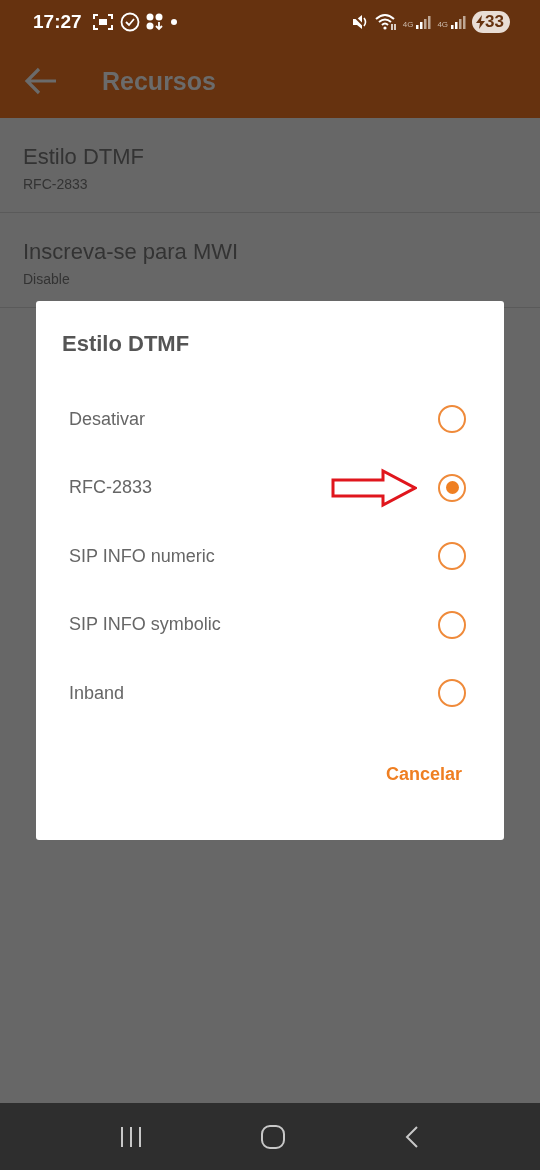 Image resolution: width=540 pixels, height=1170 pixels. What do you see at coordinates (159, 81) in the screenshot?
I see `screen-title: Recursos` at bounding box center [159, 81].